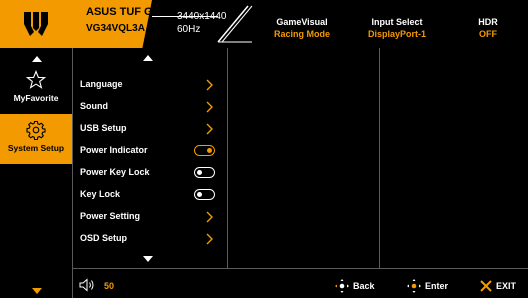  What do you see at coordinates (109, 286) in the screenshot?
I see `volume-value: 50` at bounding box center [109, 286].